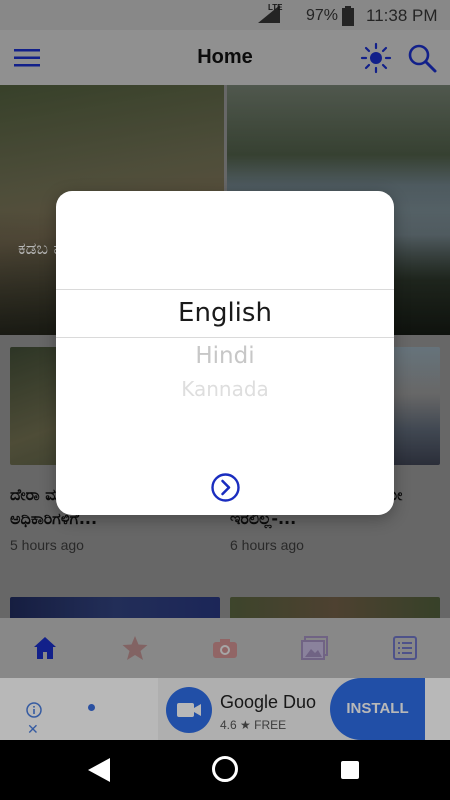 This screenshot has width=450, height=800. What do you see at coordinates (350, 770) in the screenshot?
I see `recents-button` at bounding box center [350, 770].